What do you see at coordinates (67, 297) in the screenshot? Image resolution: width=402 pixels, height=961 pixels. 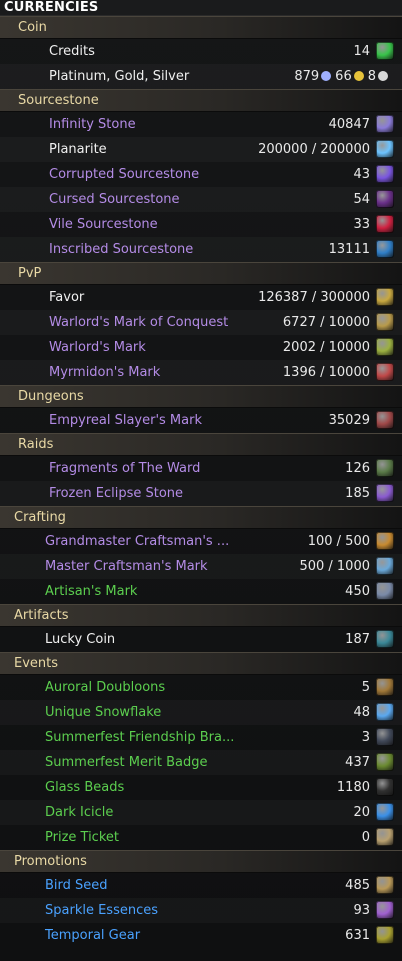 I see `currency-label: Favor` at bounding box center [67, 297].